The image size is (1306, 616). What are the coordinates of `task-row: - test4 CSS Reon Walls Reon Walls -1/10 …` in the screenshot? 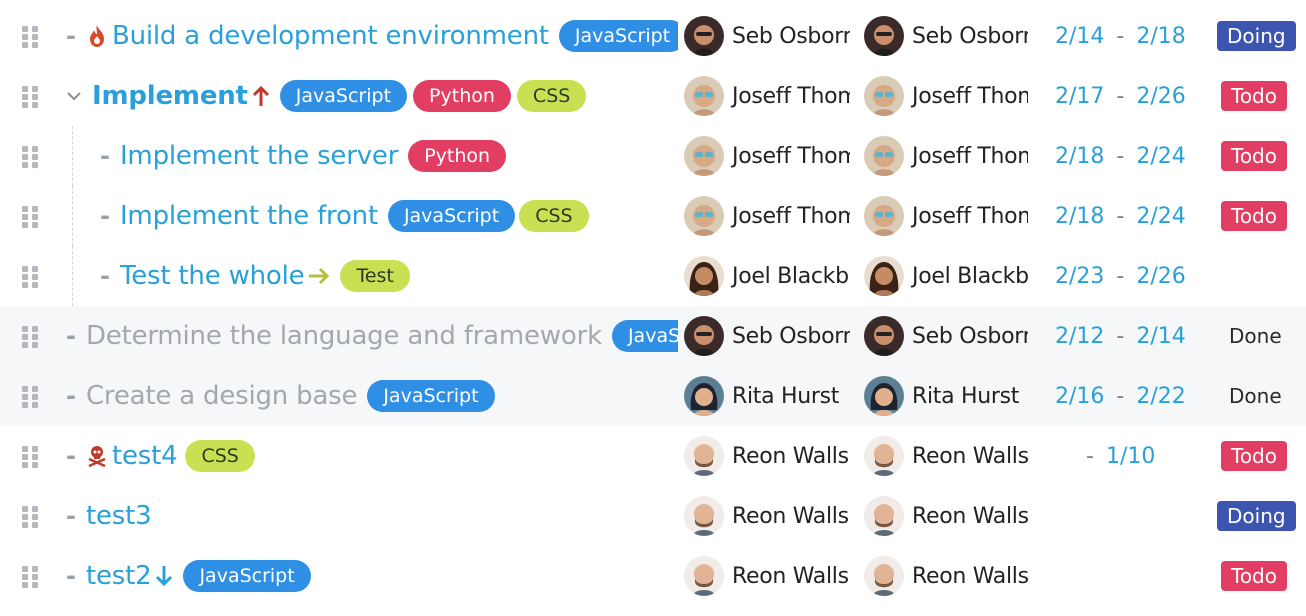 It's located at (653, 456).